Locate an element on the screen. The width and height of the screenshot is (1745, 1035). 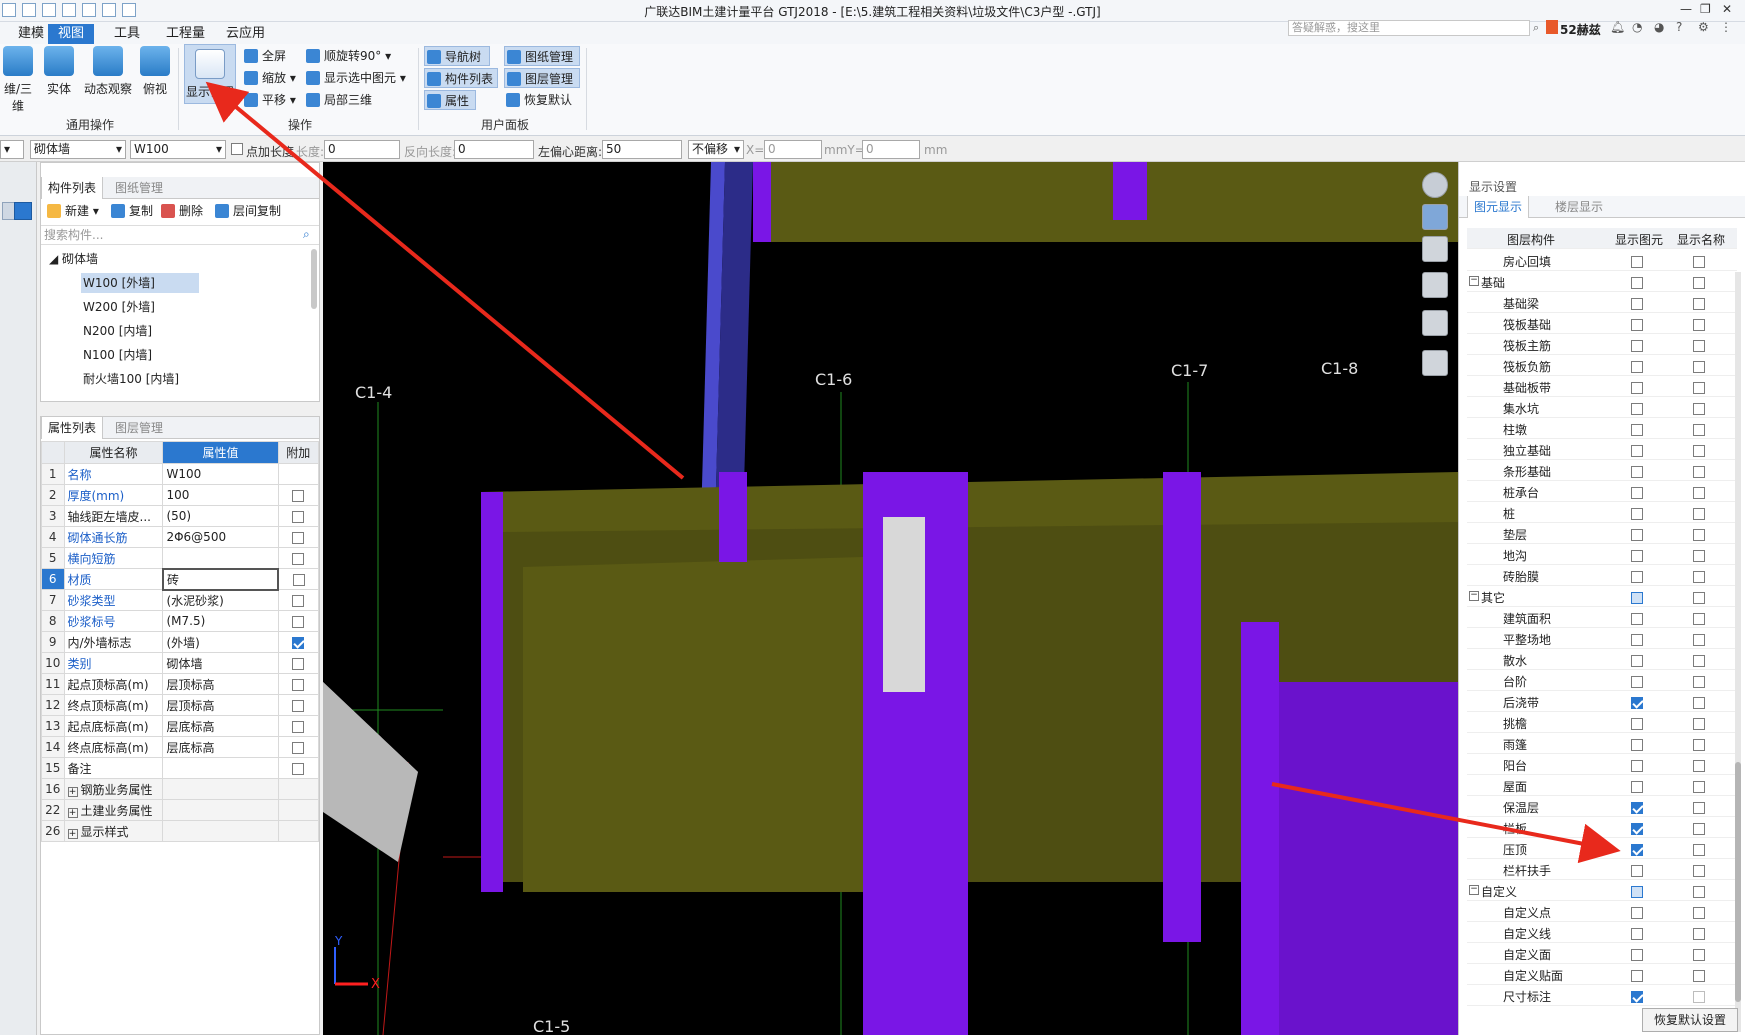
nav-tree-button: 导航树 is located at coordinates (457, 56).